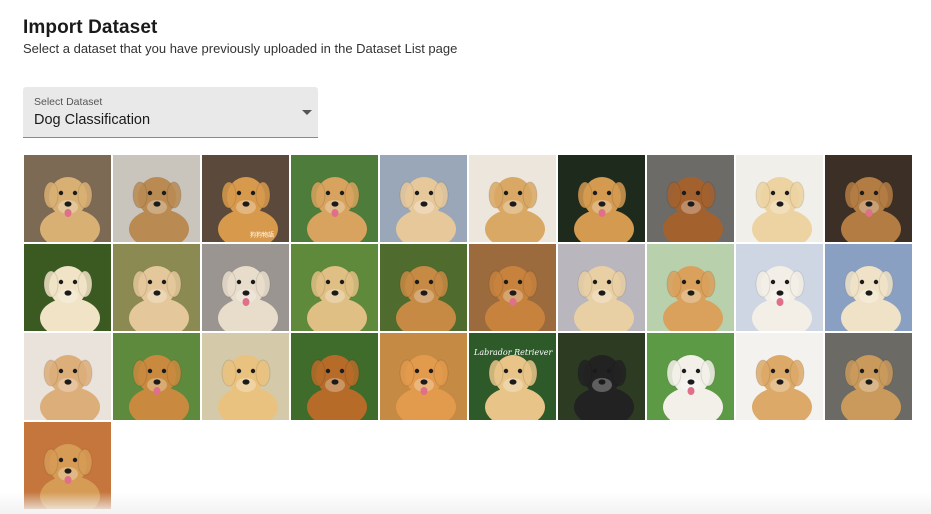 The height and width of the screenshot is (514, 931). I want to click on dog-photo-icon: 狗狗物語, so click(245, 198).